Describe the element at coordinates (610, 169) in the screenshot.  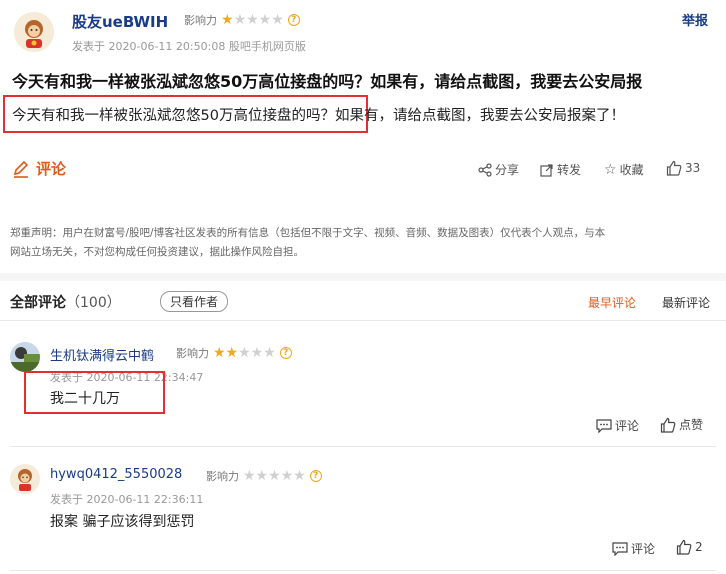
I see `star-outline-icon: ☆` at that location.